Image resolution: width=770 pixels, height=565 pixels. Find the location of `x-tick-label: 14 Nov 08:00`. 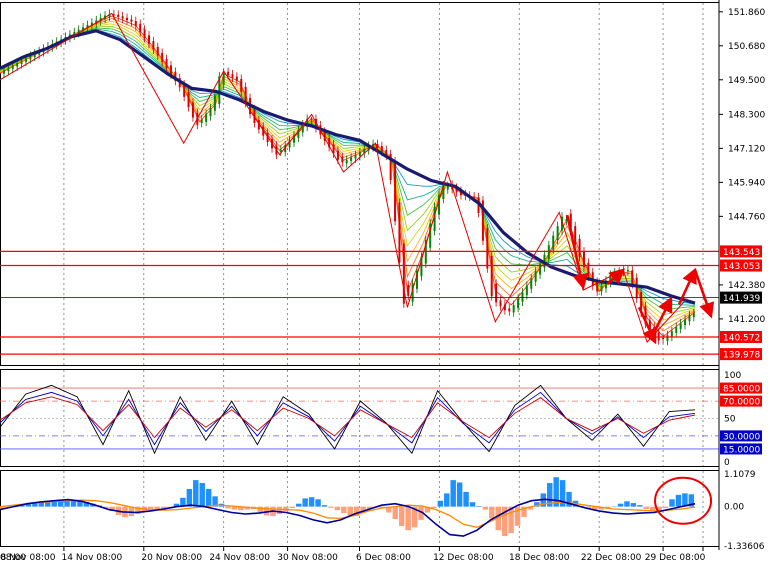

x-tick-label: 14 Nov 08:00 is located at coordinates (92, 558).